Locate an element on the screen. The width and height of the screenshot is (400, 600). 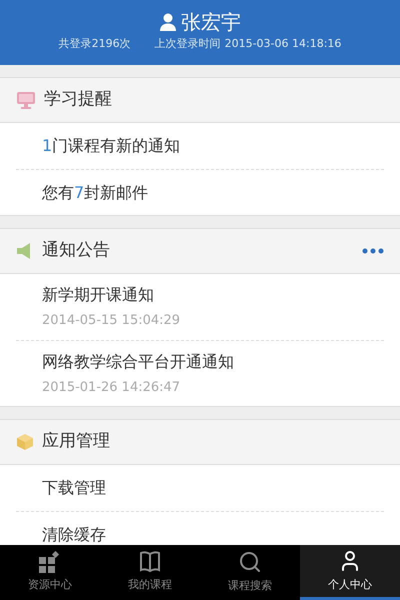
monitor-icon is located at coordinates (26, 100).